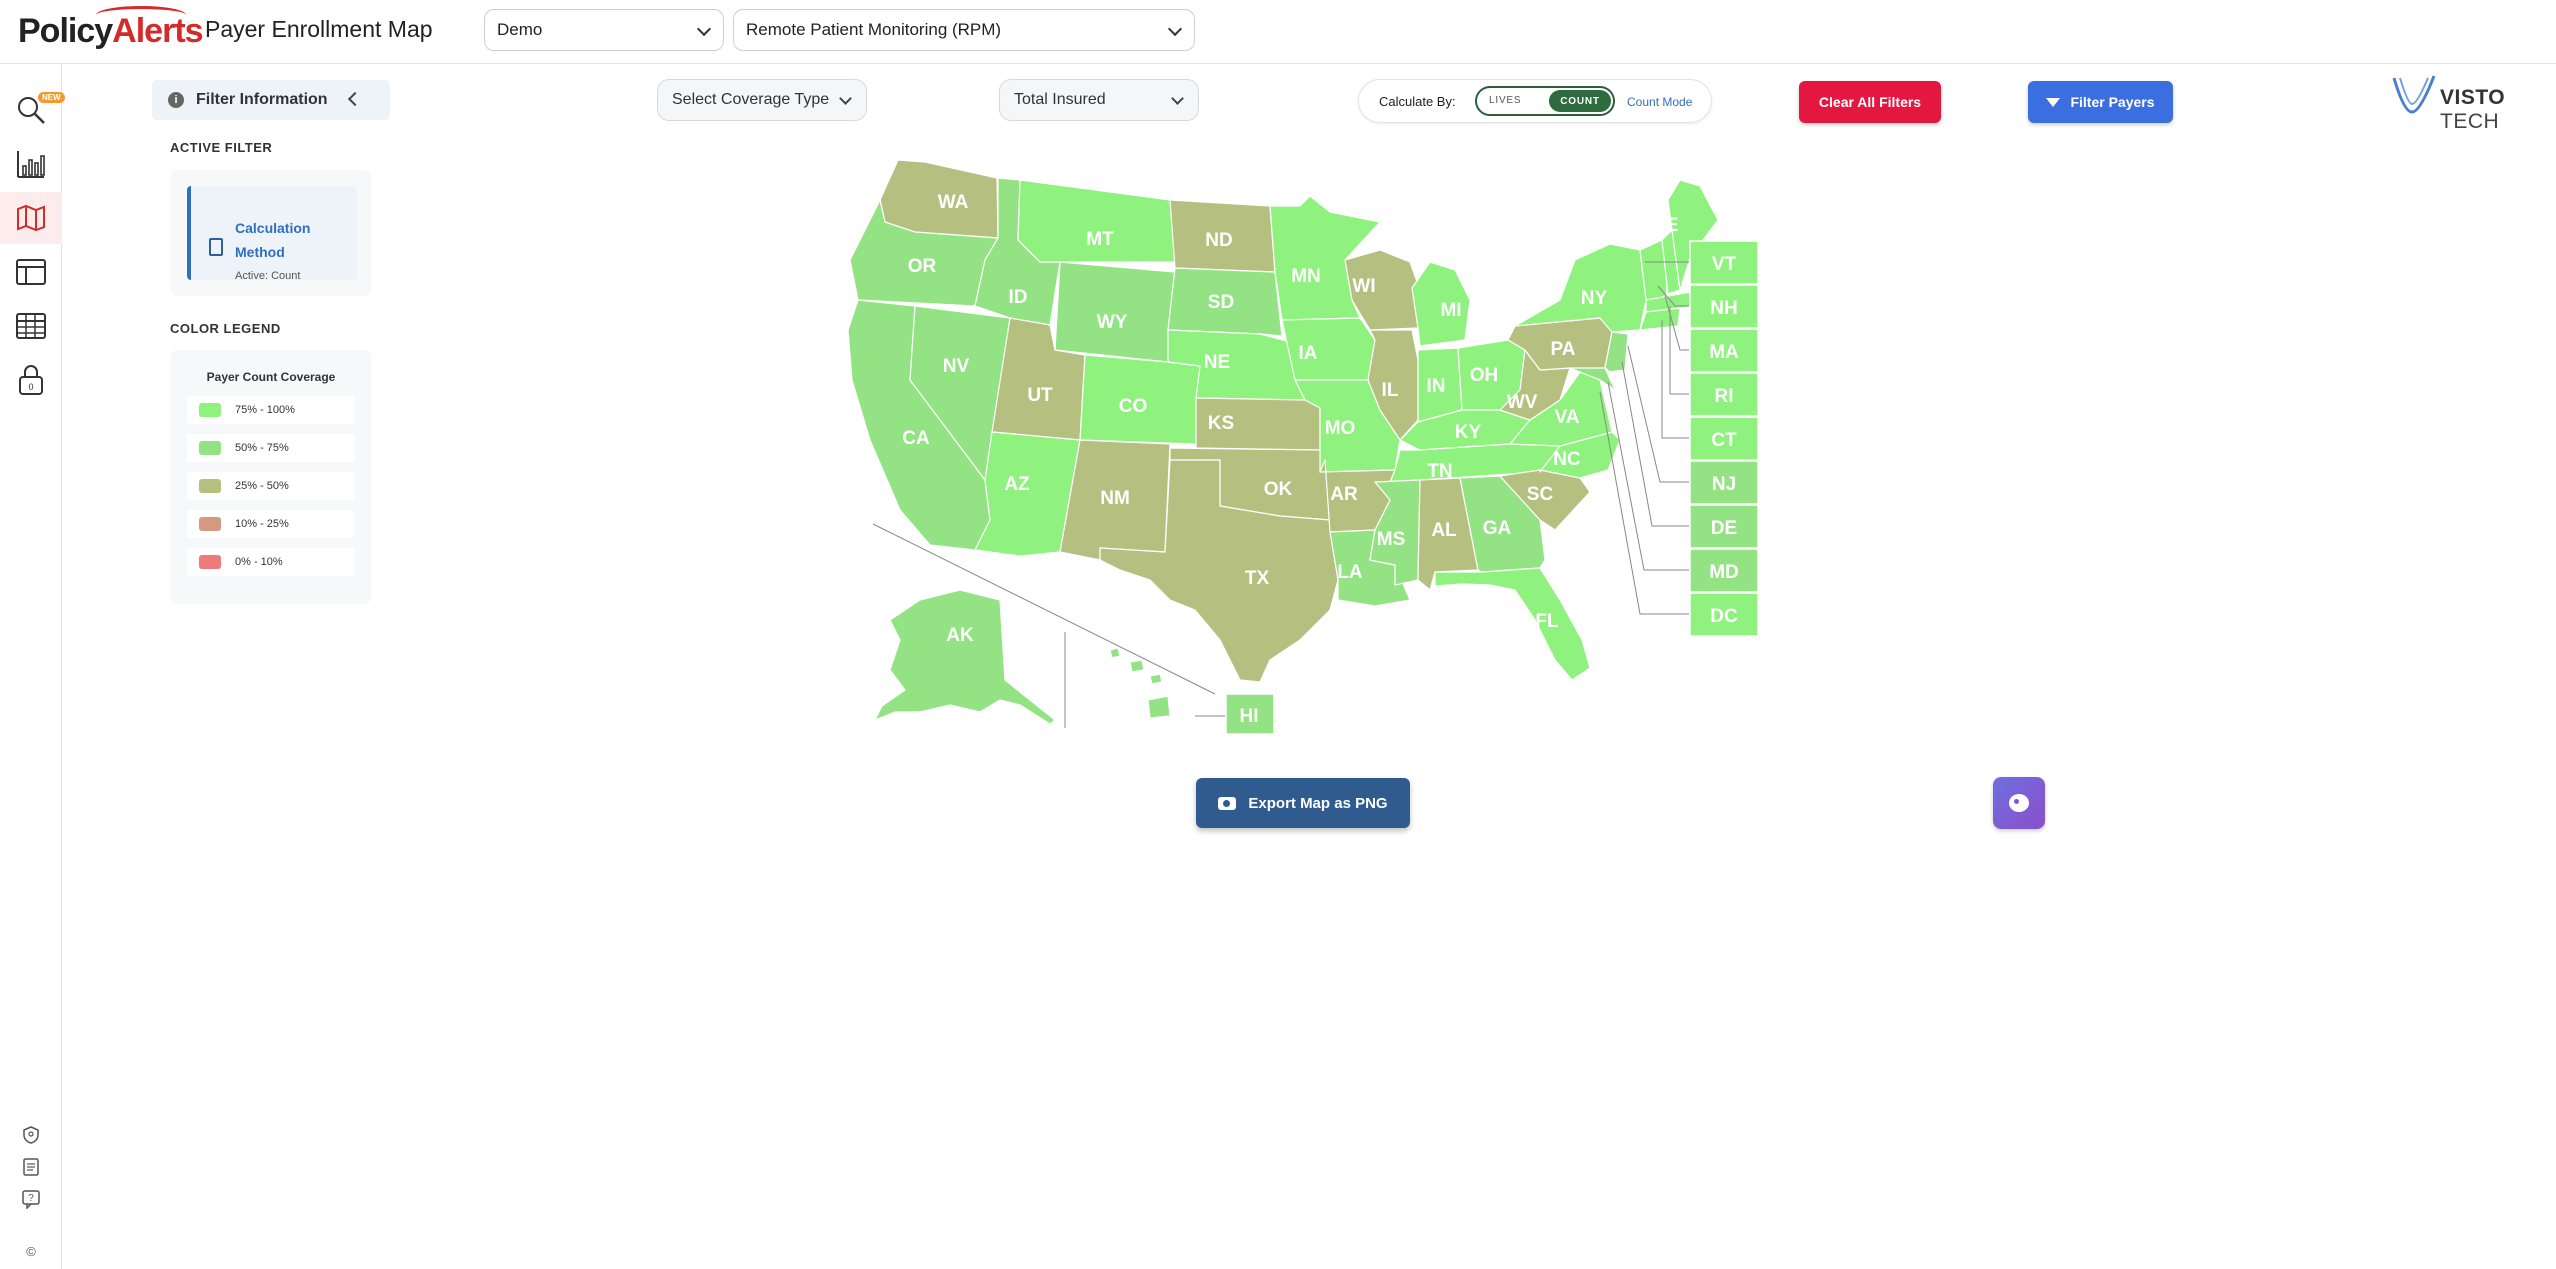  Describe the element at coordinates (1594, 298) in the screenshot. I see `label-NY: NY` at that location.